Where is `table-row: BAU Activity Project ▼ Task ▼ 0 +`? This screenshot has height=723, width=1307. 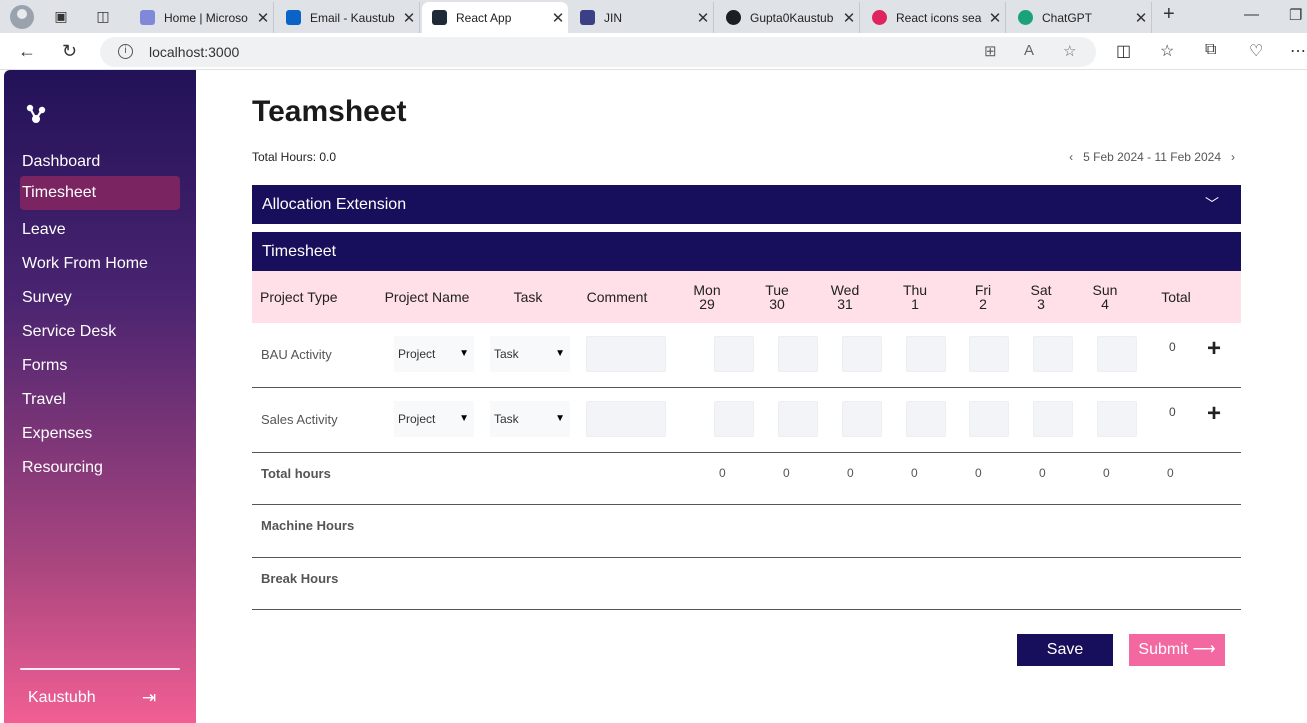 table-row: BAU Activity Project ▼ Task ▼ 0 + is located at coordinates (746, 355).